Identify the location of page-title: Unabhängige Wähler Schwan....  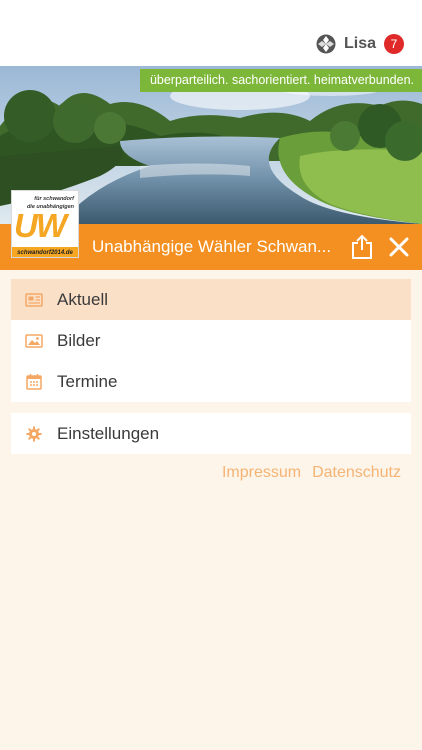
(212, 246).